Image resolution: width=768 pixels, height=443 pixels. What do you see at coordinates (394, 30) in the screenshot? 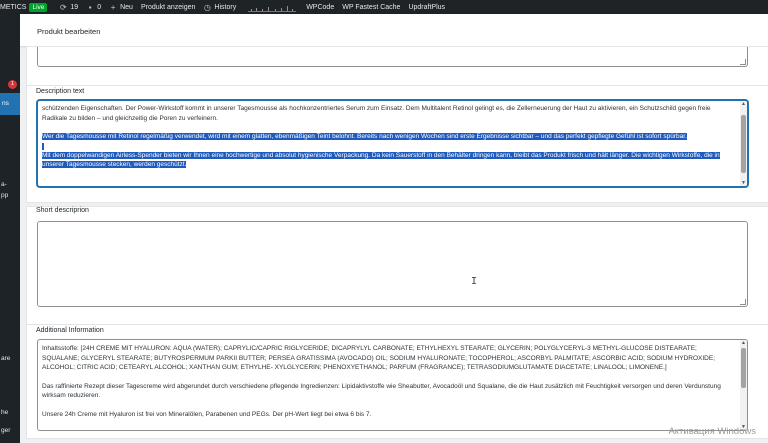
I see `page-header: Produkt bearbeiten` at bounding box center [394, 30].